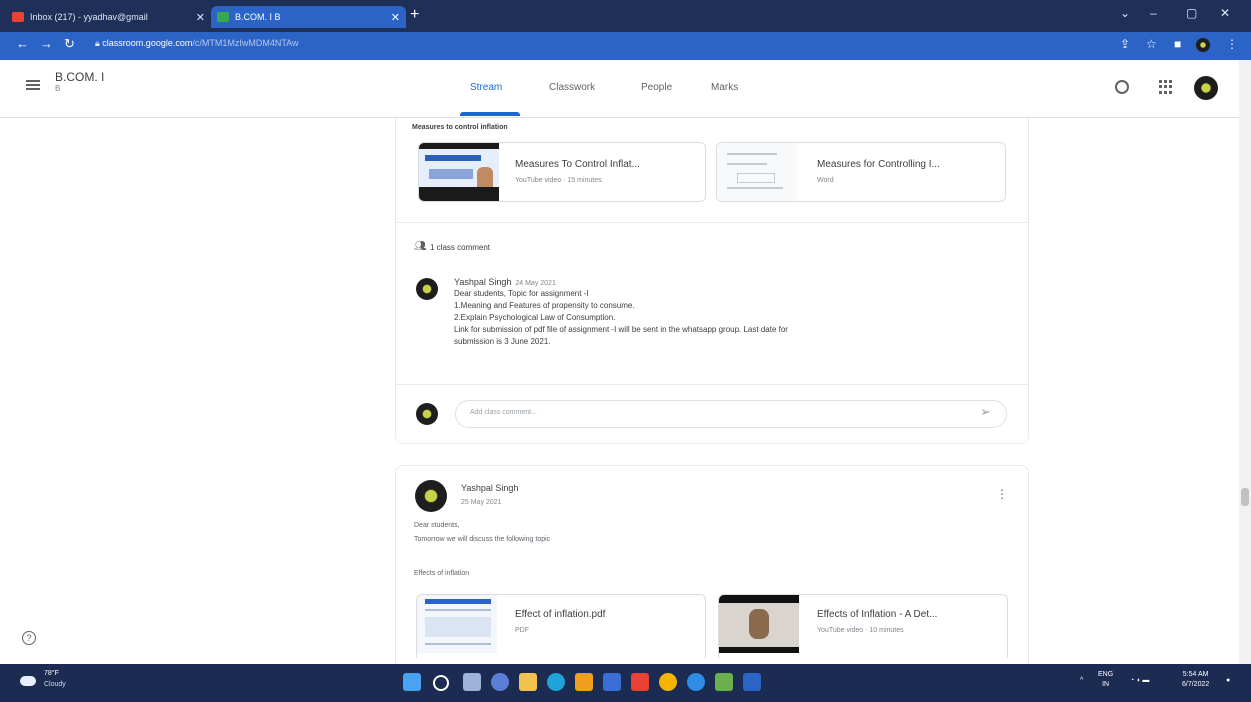 The height and width of the screenshot is (702, 1251). Describe the element at coordinates (28, 681) in the screenshot. I see `cloud-icon` at that location.